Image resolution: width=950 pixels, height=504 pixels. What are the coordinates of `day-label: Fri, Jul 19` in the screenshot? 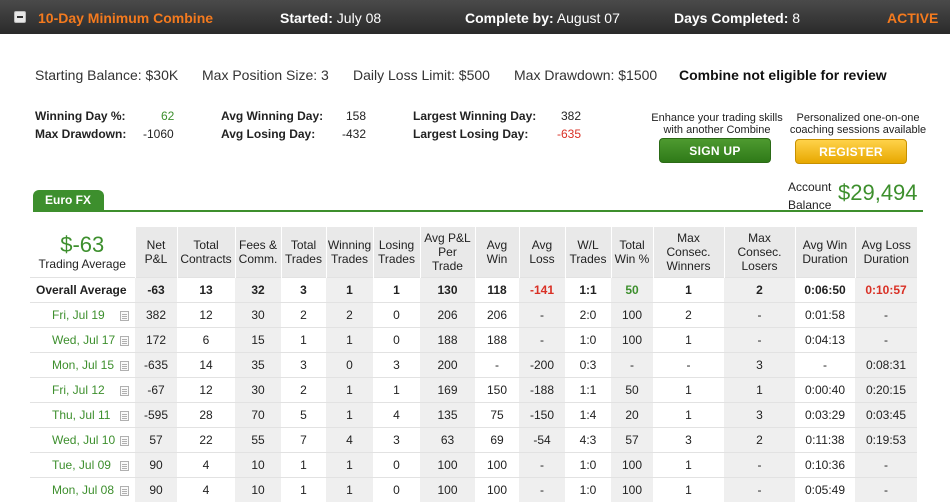 It's located at (78, 315).